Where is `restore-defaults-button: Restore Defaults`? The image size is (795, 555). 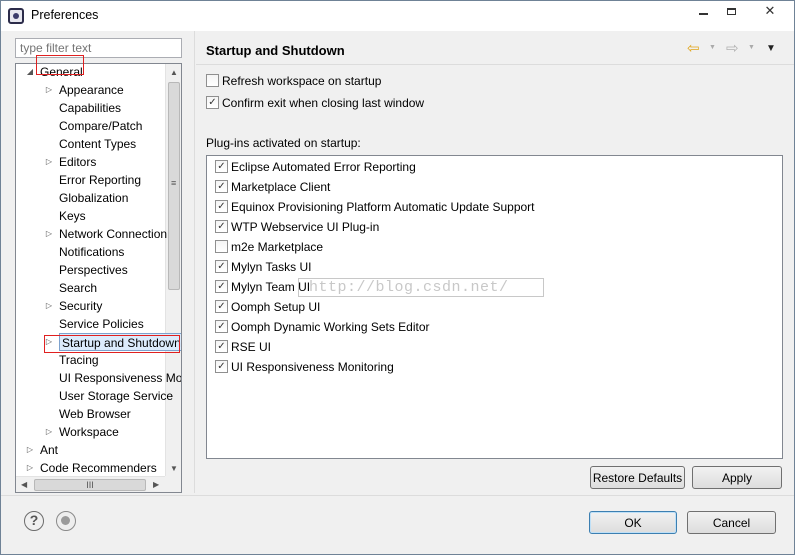
restore-defaults-button: Restore Defaults is located at coordinates (637, 477).